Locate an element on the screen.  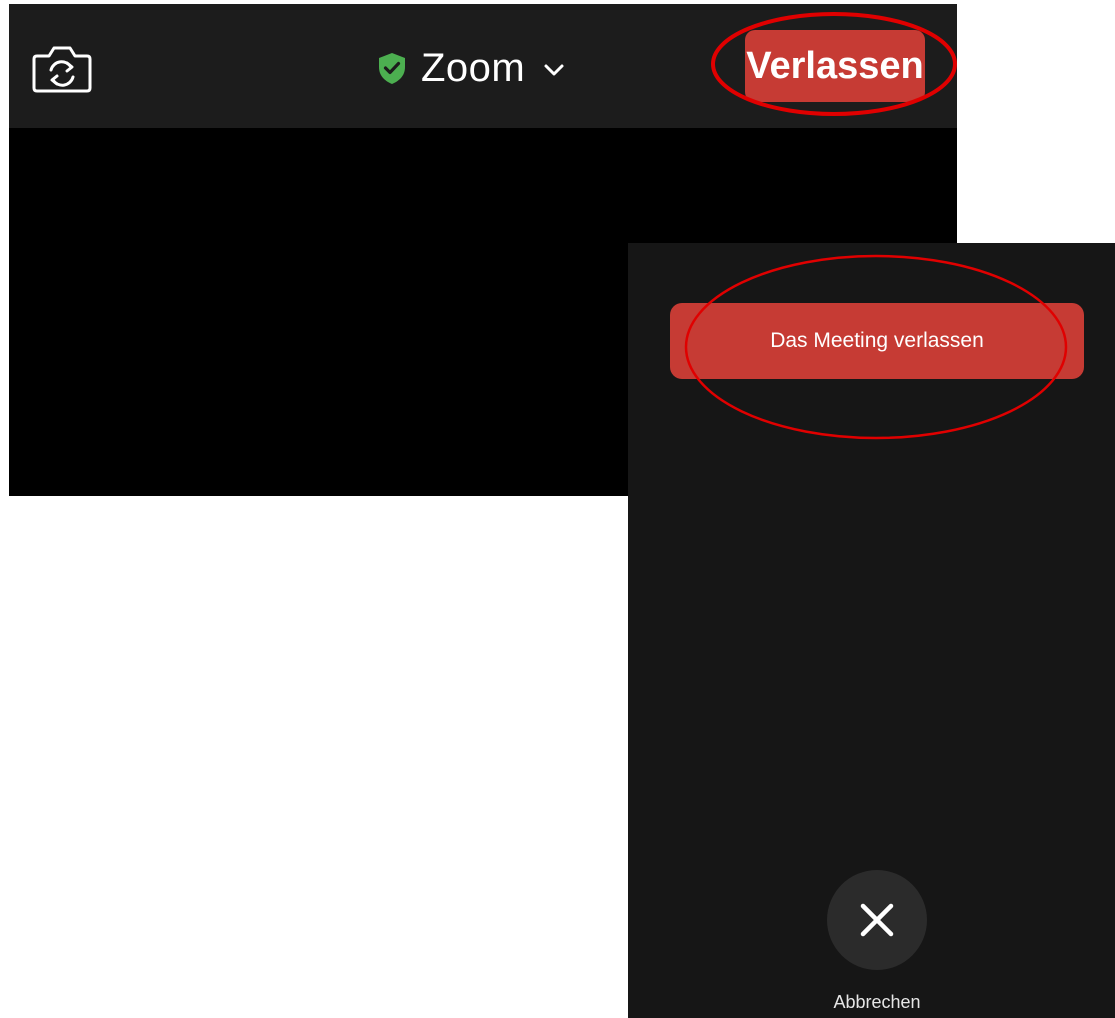
cancel-label: Abbrechen is located at coordinates (877, 1002).